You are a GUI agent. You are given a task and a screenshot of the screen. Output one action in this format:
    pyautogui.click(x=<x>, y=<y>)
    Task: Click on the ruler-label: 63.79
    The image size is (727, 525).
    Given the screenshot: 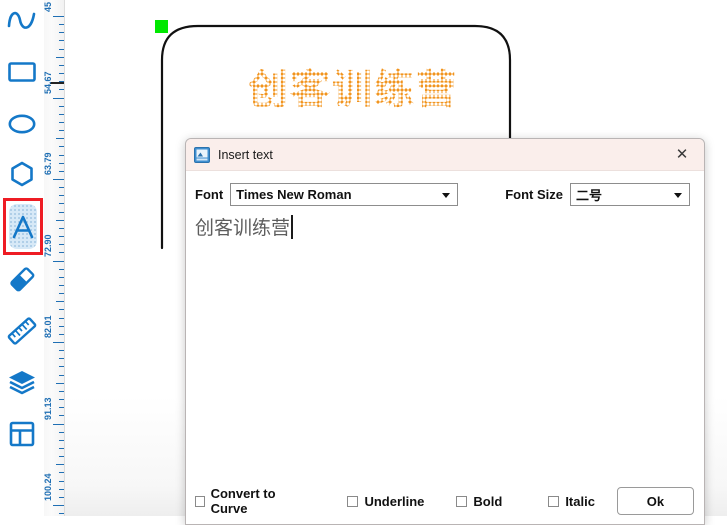 What is the action you would take?
    pyautogui.click(x=48, y=163)
    